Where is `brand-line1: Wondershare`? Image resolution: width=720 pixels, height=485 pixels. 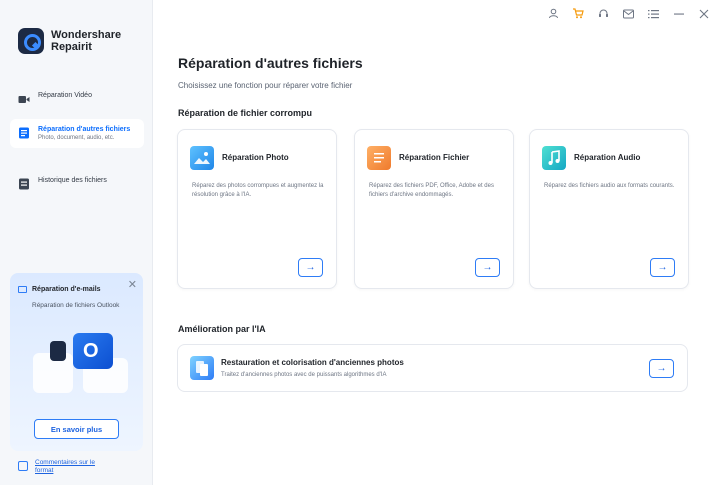
brand-line1: Wondershare is located at coordinates (86, 35).